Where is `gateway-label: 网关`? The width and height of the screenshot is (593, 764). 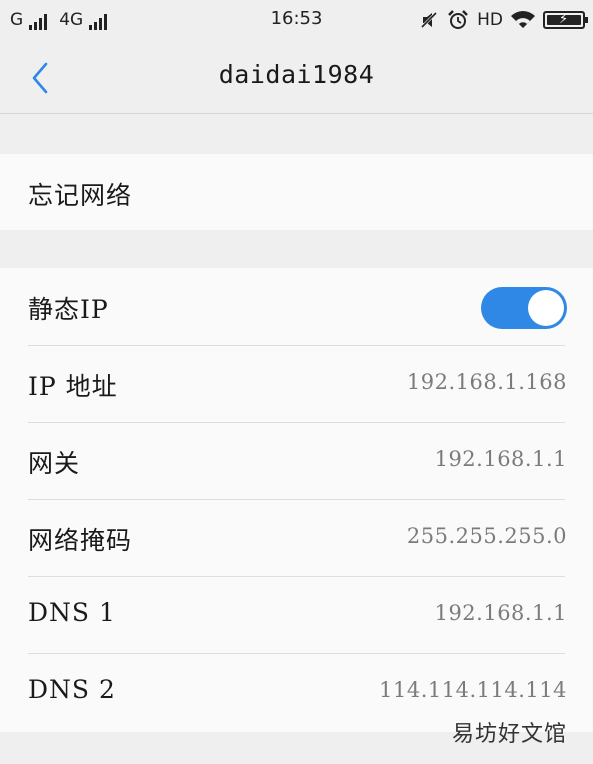 gateway-label: 网关 is located at coordinates (54, 463).